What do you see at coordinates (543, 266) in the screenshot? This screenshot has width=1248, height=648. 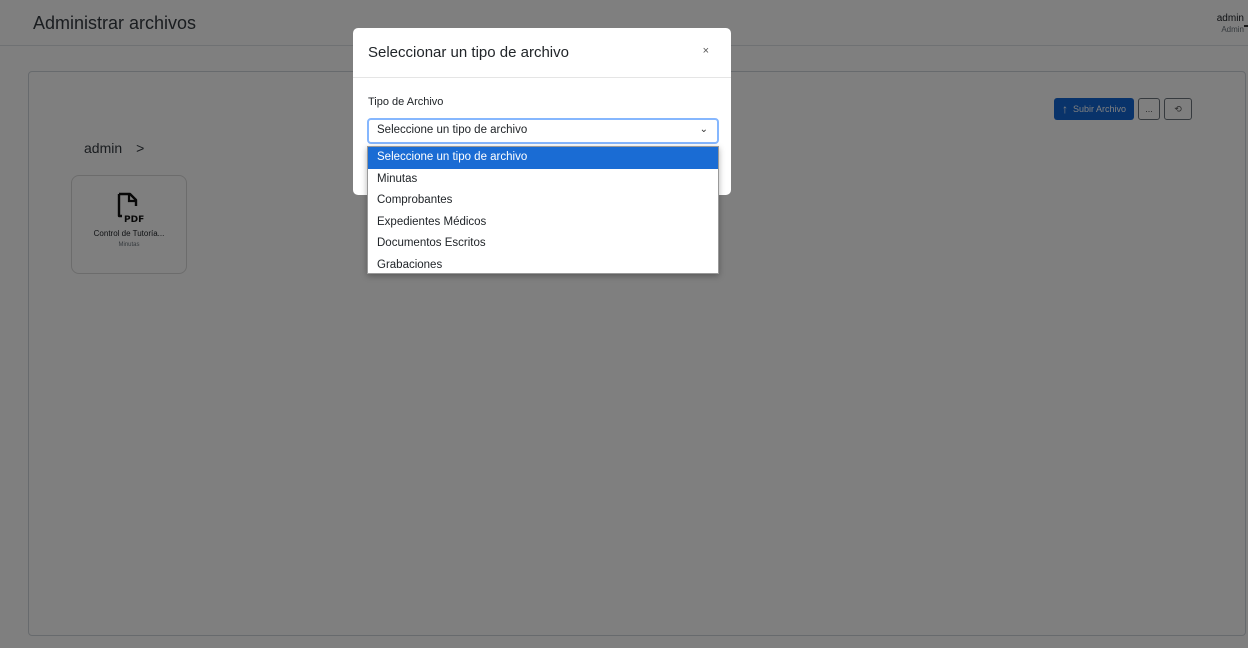 I see `dropdown-option-grabaciones: Grabaciones` at bounding box center [543, 266].